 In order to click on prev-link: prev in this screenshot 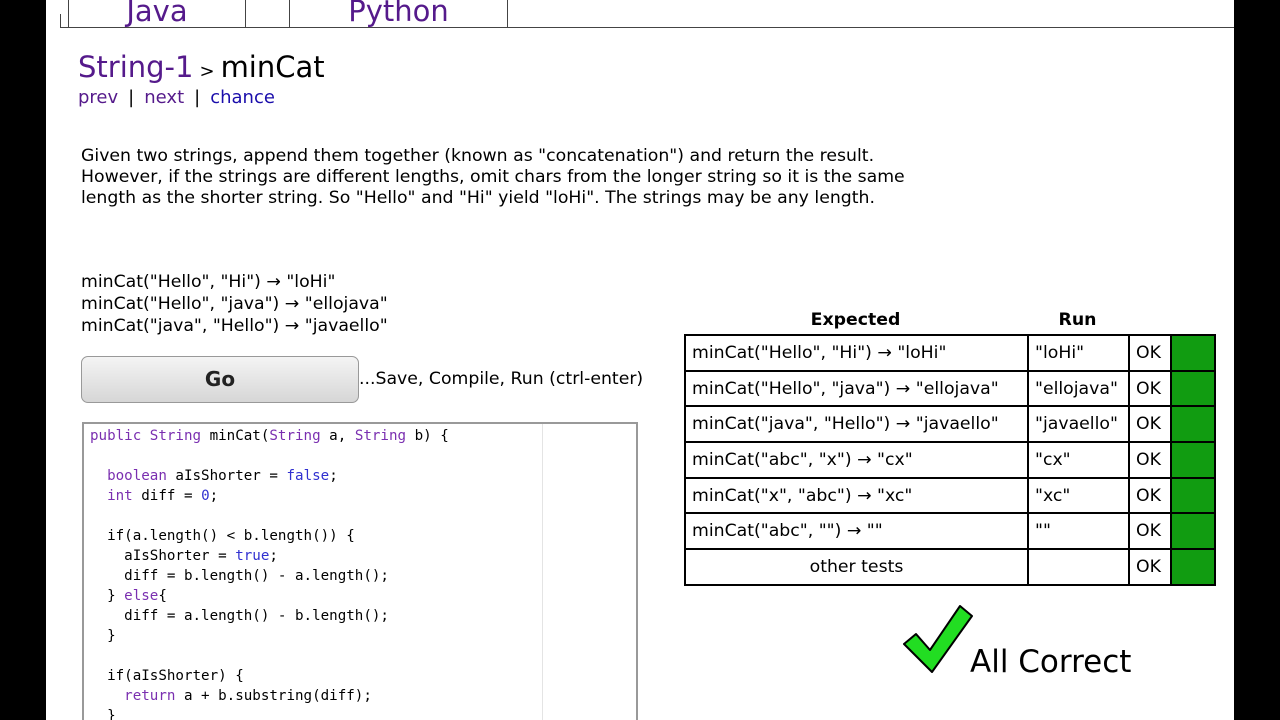, I will do `click(98, 97)`.